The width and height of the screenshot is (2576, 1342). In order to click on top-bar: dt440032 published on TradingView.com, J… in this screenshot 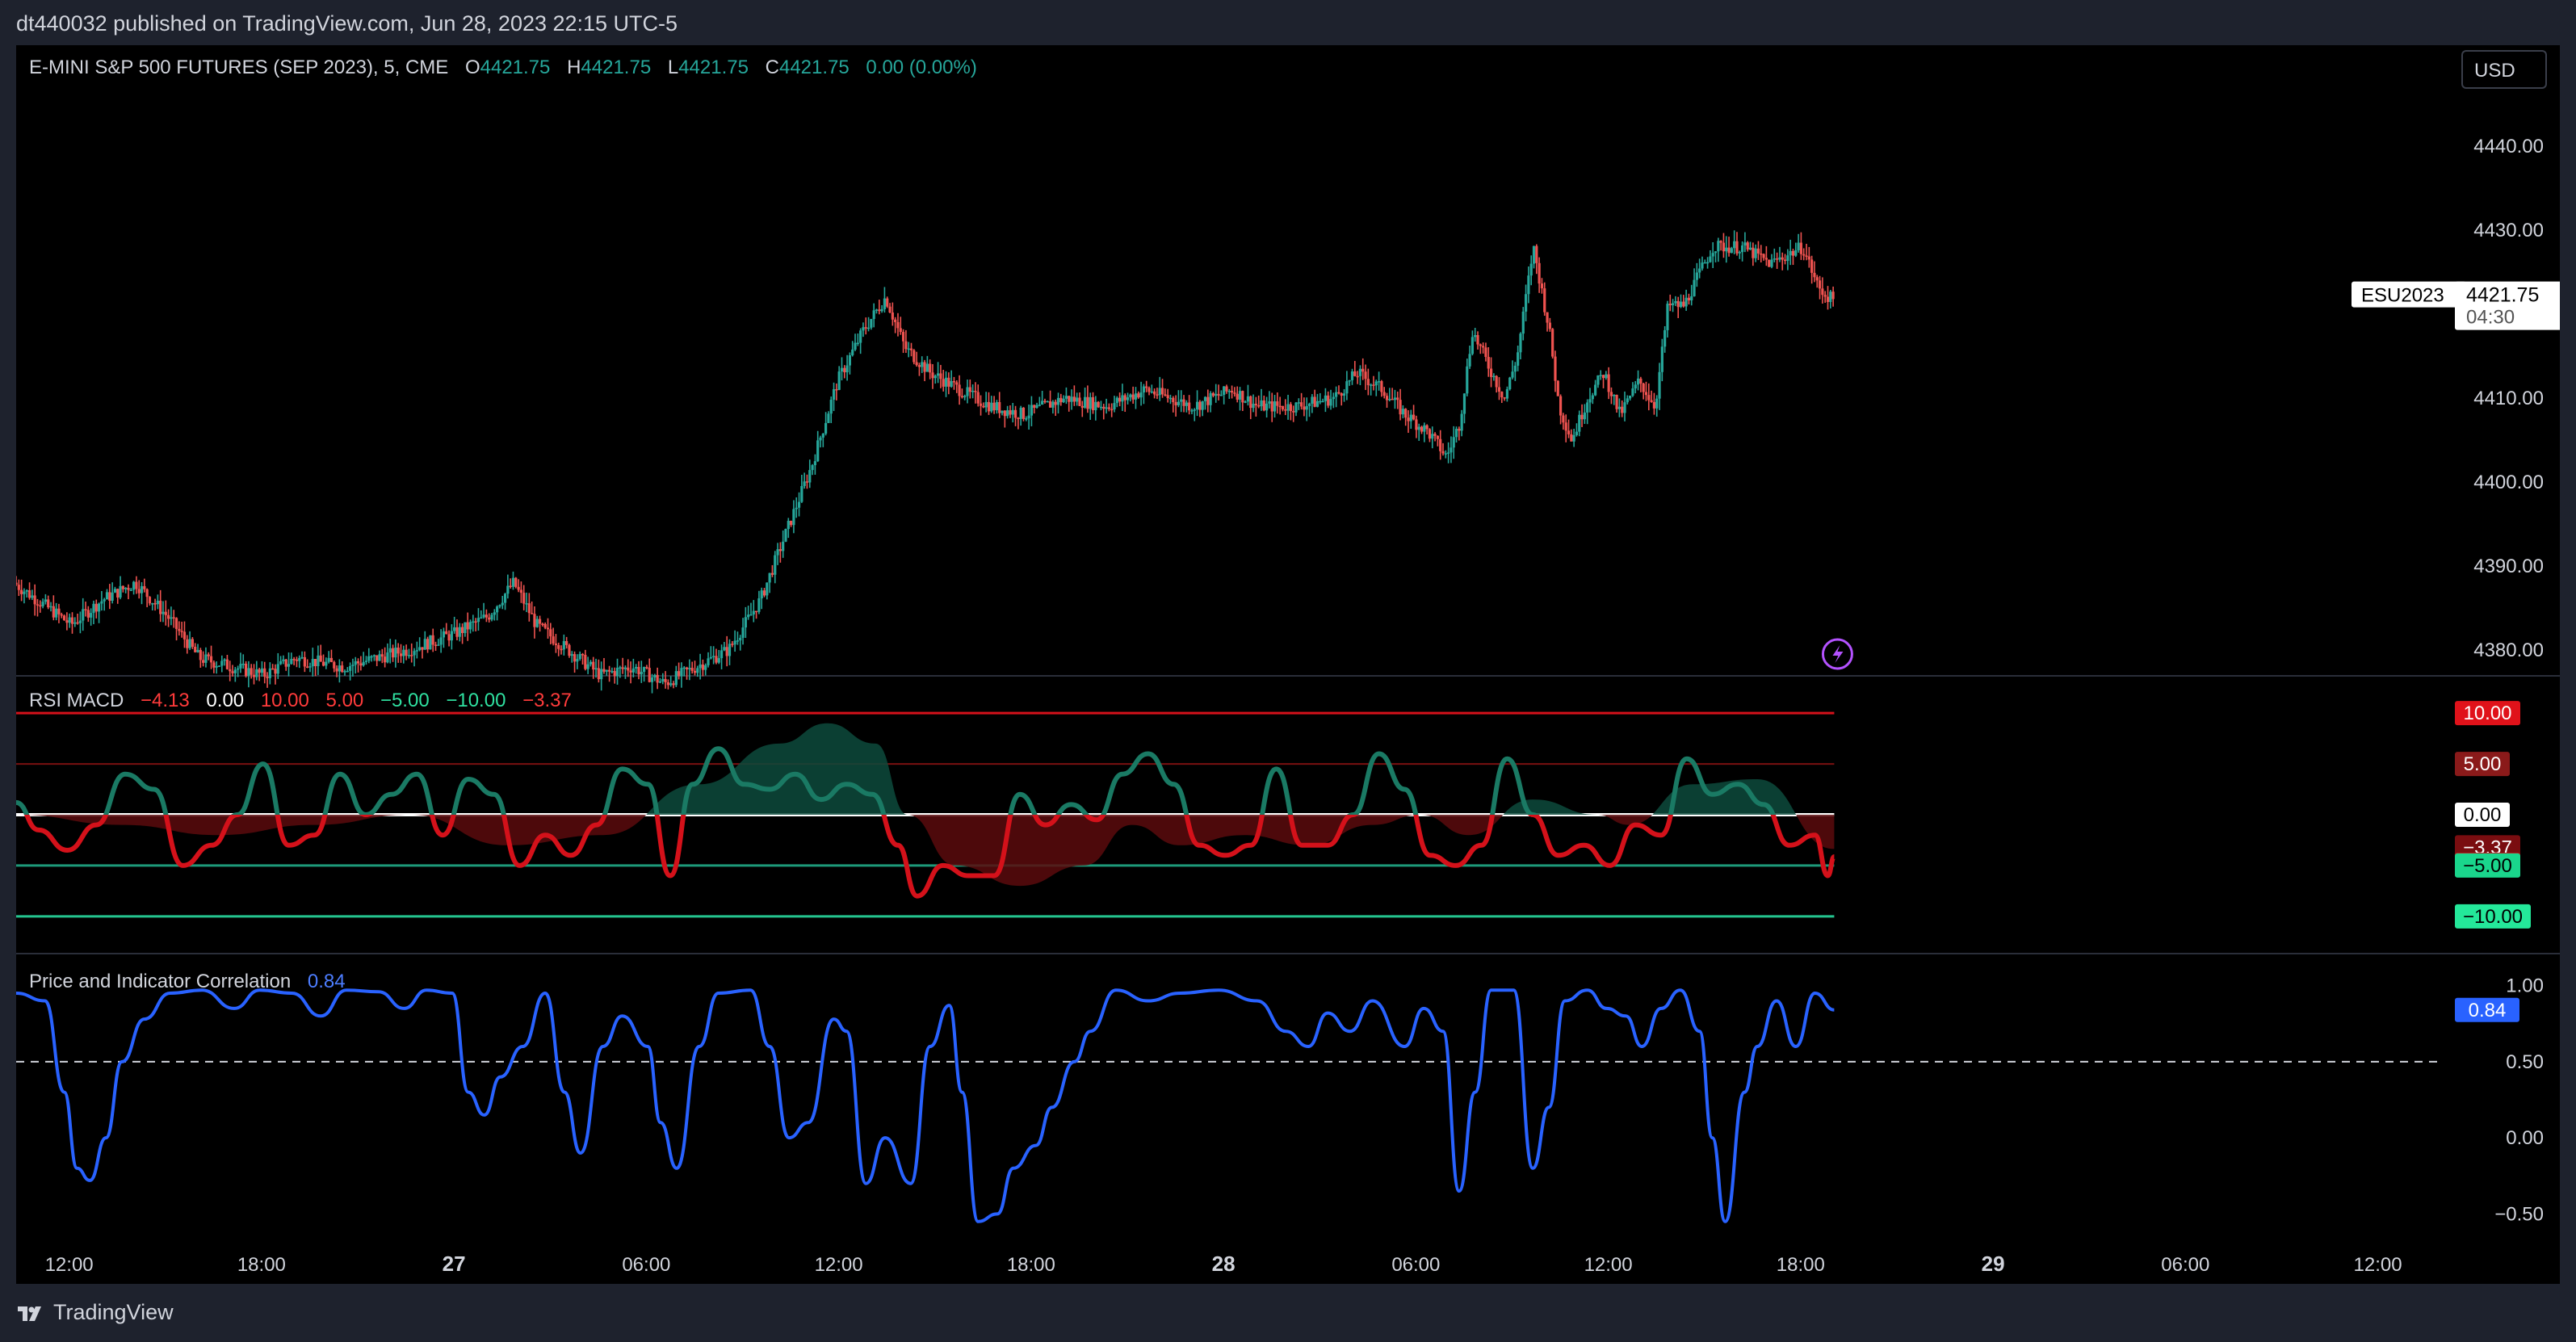, I will do `click(1288, 22)`.